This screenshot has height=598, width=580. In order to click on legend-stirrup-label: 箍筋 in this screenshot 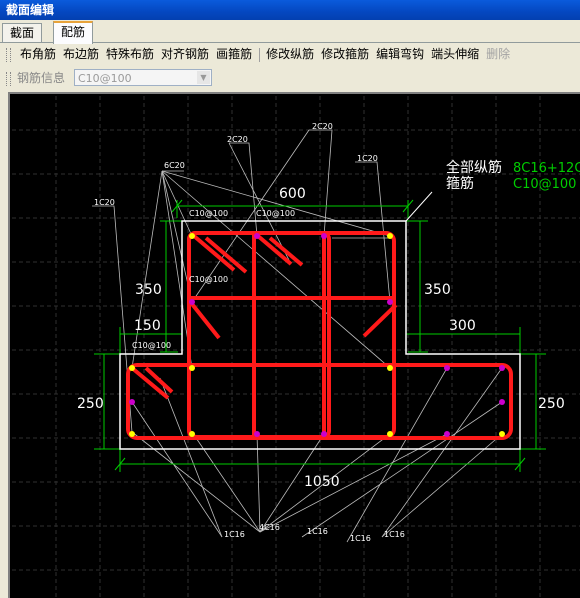, I will do `click(460, 183)`.